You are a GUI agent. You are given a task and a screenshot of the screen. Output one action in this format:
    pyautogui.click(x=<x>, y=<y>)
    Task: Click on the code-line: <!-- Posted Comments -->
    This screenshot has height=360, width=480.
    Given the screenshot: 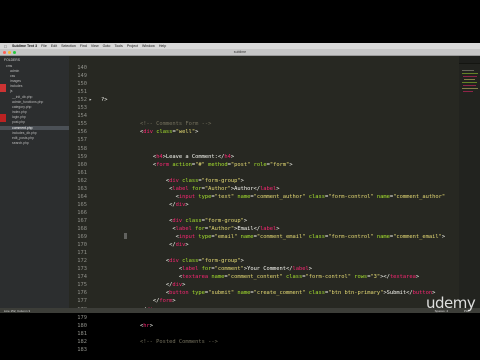 What is the action you would take?
    pyautogui.click(x=159, y=342)
    